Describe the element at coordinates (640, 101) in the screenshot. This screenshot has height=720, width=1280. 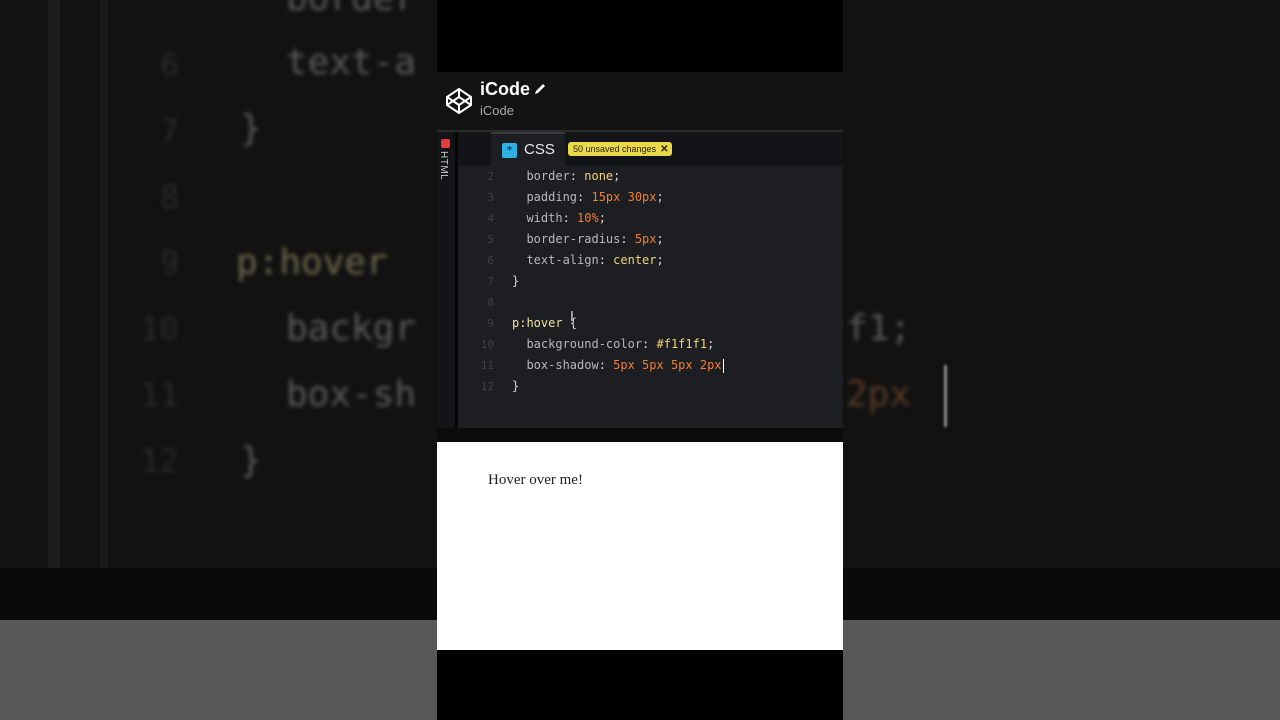
I see `pen-header: iCode iCode` at that location.